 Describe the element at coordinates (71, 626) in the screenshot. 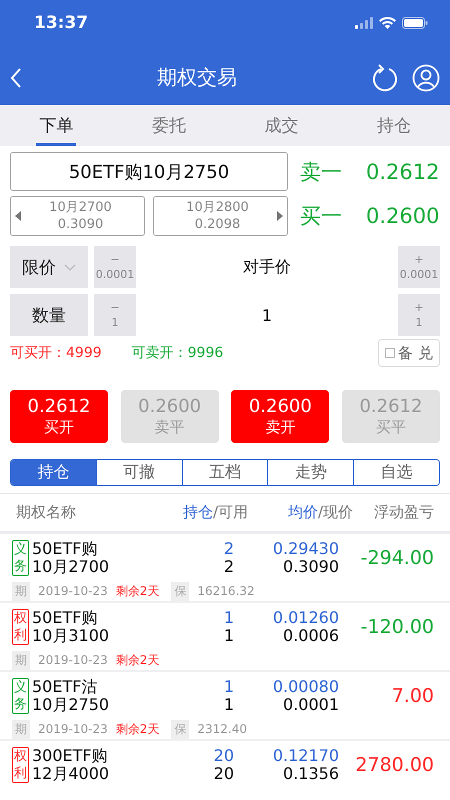

I see `option-name: 50ETF购 10月3100` at that location.